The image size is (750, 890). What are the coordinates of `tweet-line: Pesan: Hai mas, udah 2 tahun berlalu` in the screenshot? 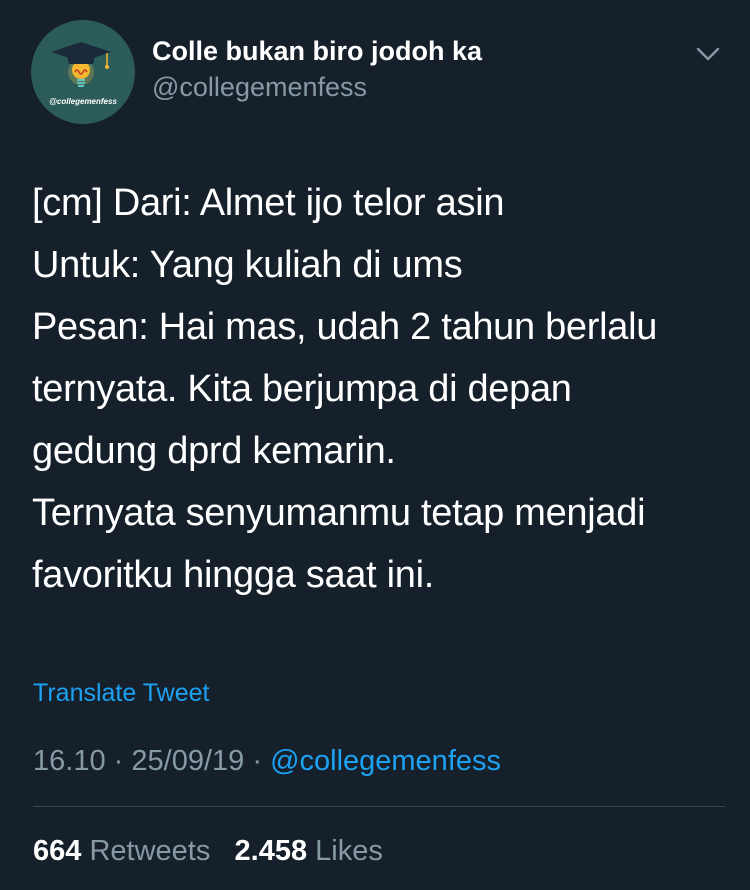 It's located at (345, 327).